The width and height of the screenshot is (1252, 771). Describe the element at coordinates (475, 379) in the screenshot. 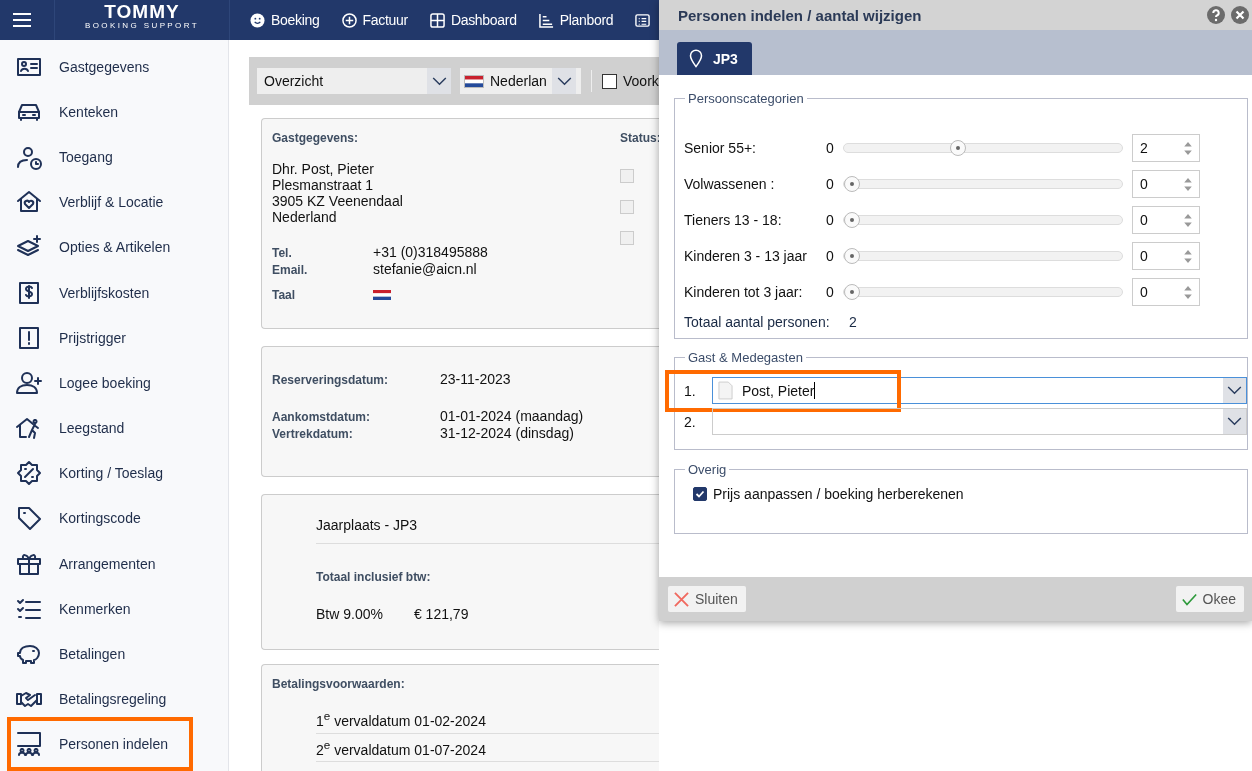

I see `field-value: 23-11-2023` at that location.